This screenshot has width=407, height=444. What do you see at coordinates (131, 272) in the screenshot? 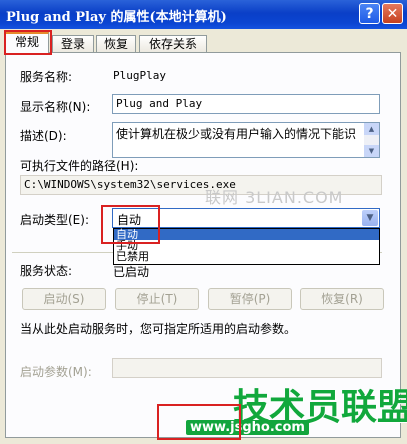
I see `service-status-value: 已启动` at bounding box center [131, 272].